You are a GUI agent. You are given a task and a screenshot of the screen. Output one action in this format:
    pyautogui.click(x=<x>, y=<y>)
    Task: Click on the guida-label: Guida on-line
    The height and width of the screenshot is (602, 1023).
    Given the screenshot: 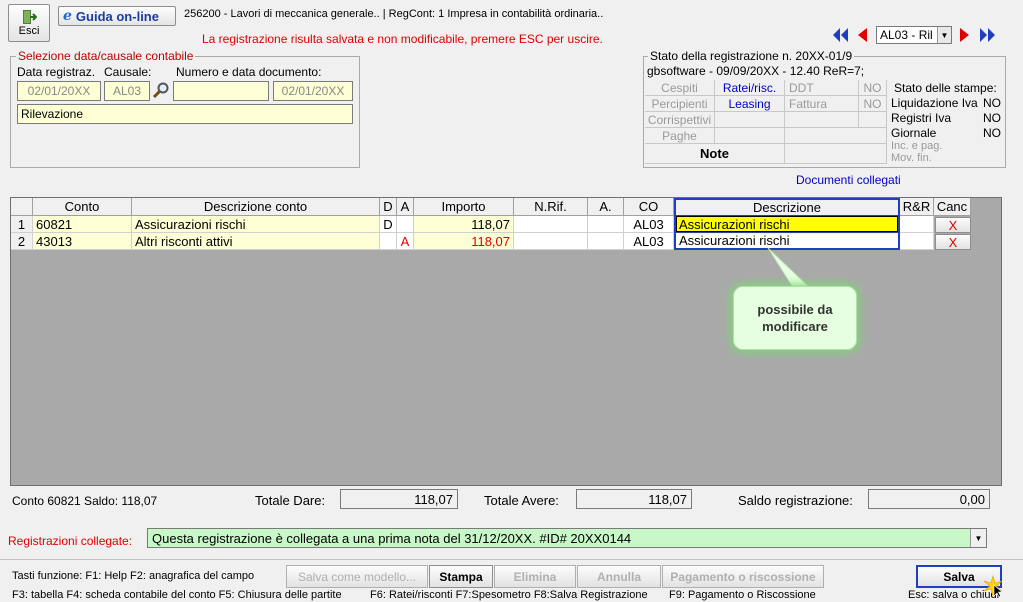 What is the action you would take?
    pyautogui.click(x=117, y=16)
    